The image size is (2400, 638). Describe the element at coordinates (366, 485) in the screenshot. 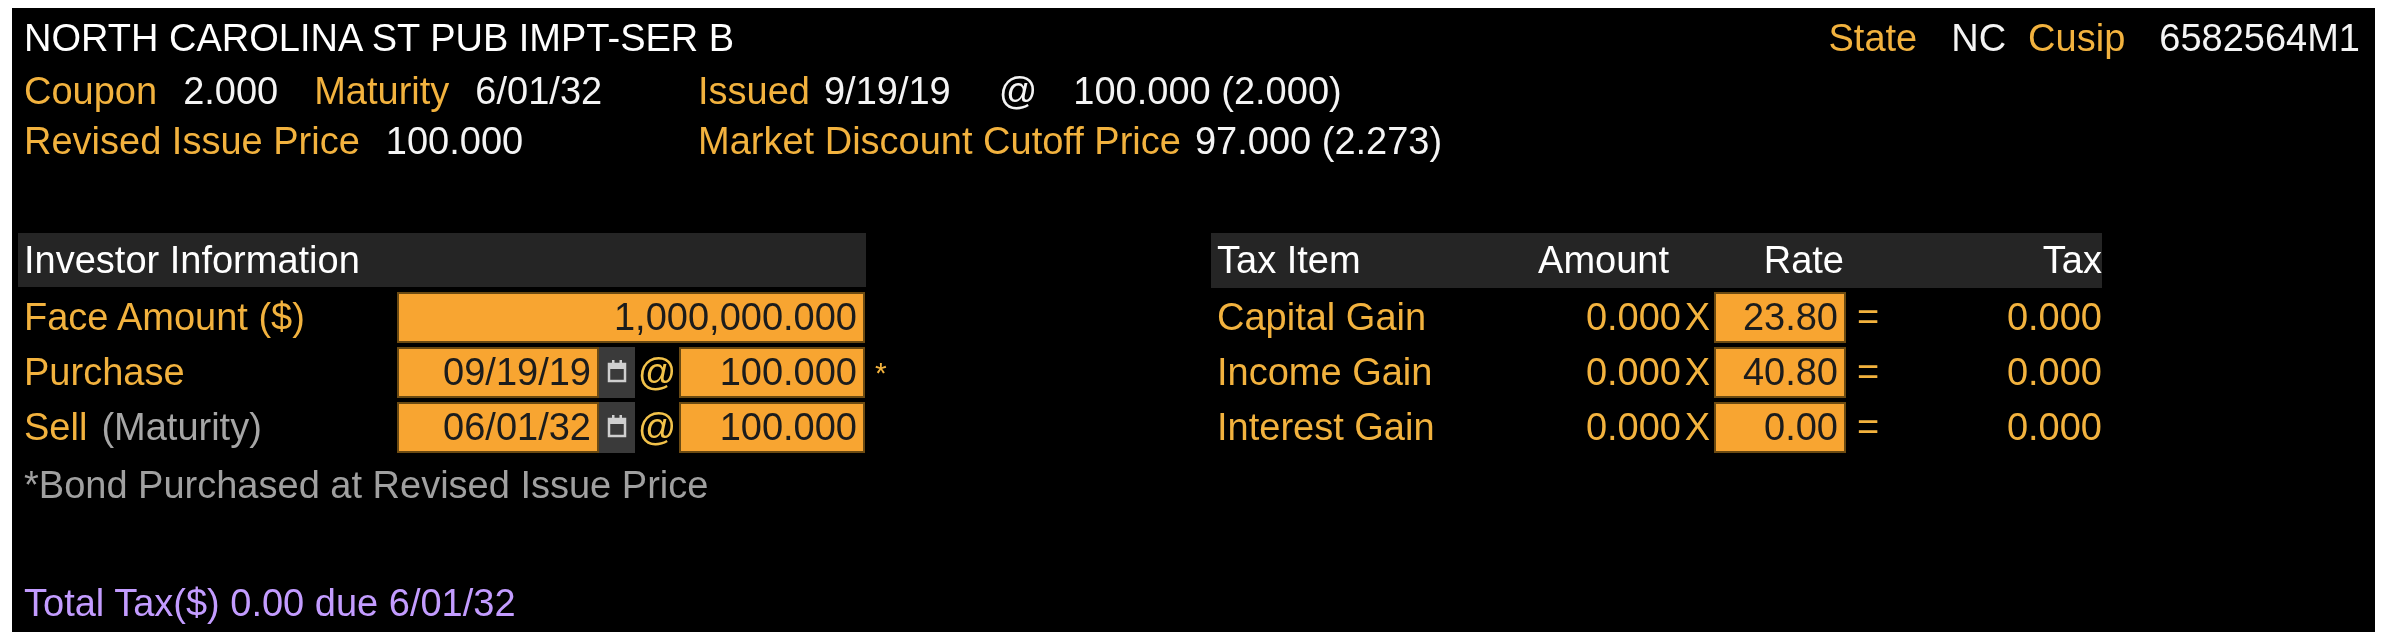

I see `footnote-text: *Bond Purchased at Revised Issue Price` at that location.